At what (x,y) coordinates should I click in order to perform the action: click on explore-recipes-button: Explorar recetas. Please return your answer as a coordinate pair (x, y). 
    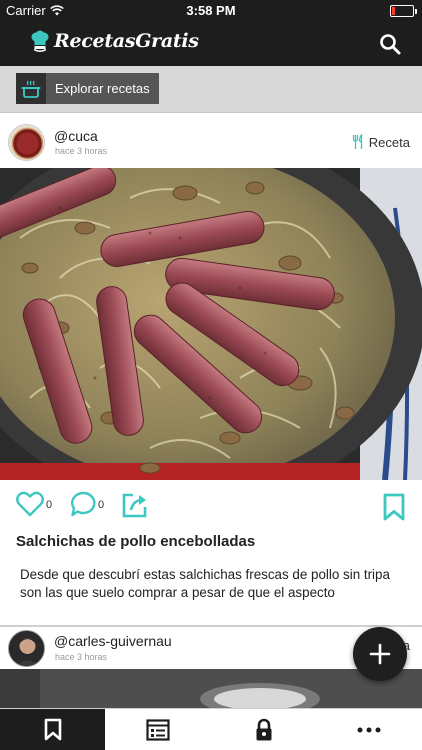
    Looking at the image, I should click on (87, 88).